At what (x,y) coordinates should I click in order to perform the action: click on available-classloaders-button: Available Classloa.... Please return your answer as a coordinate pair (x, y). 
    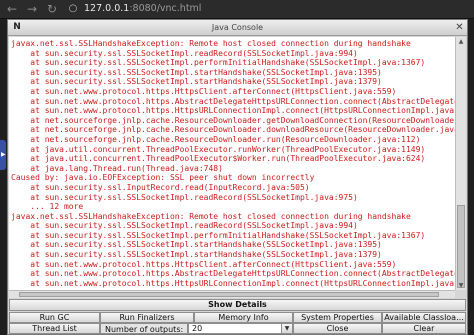
    Looking at the image, I should click on (424, 317).